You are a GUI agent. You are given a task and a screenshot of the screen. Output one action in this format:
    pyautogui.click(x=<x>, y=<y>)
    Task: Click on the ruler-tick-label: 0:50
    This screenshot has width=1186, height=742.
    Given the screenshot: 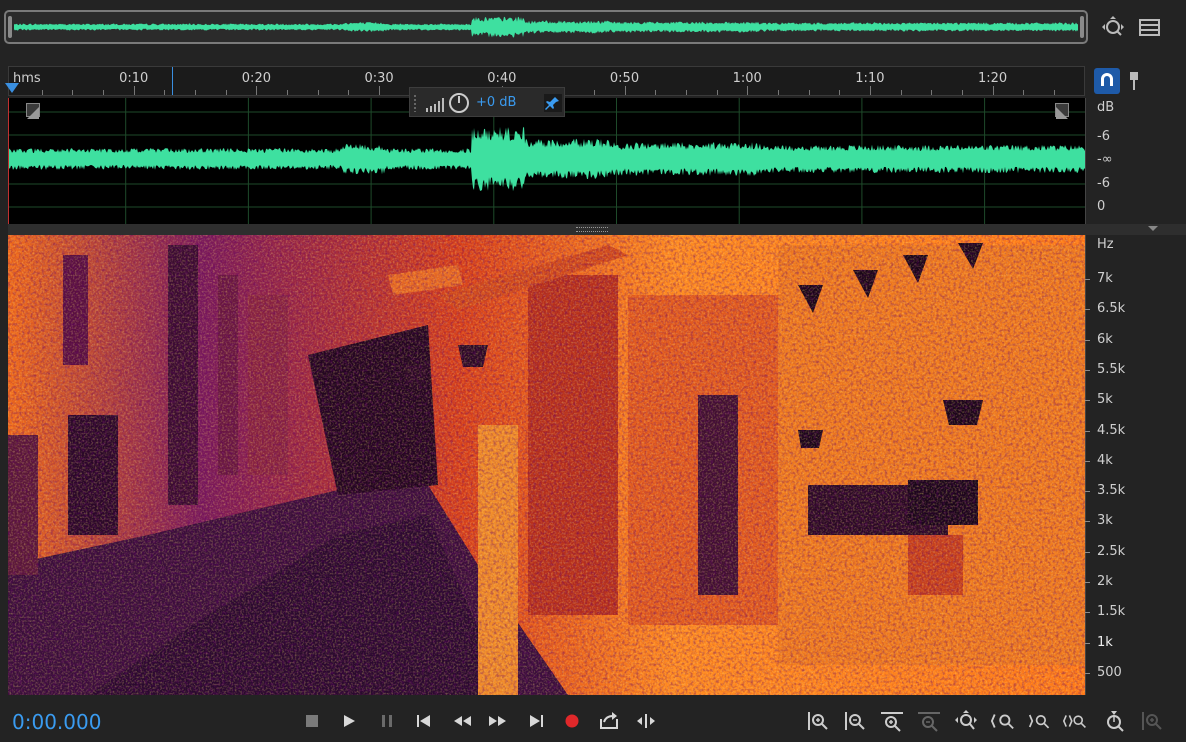 What is the action you would take?
    pyautogui.click(x=624, y=78)
    